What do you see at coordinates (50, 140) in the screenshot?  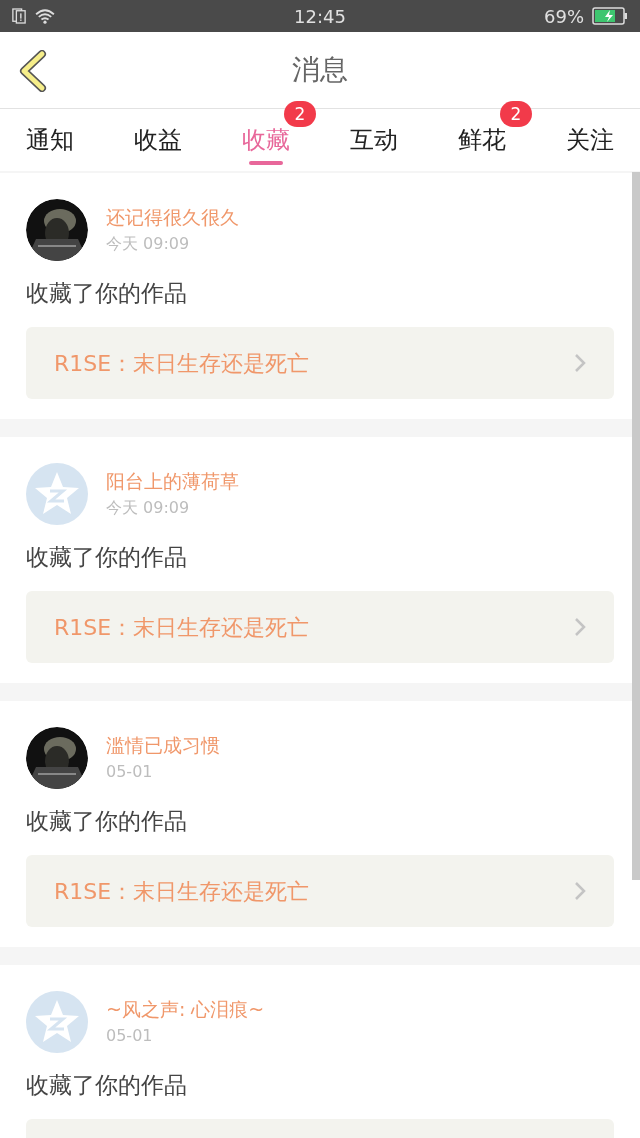 I see `tab: 通知` at bounding box center [50, 140].